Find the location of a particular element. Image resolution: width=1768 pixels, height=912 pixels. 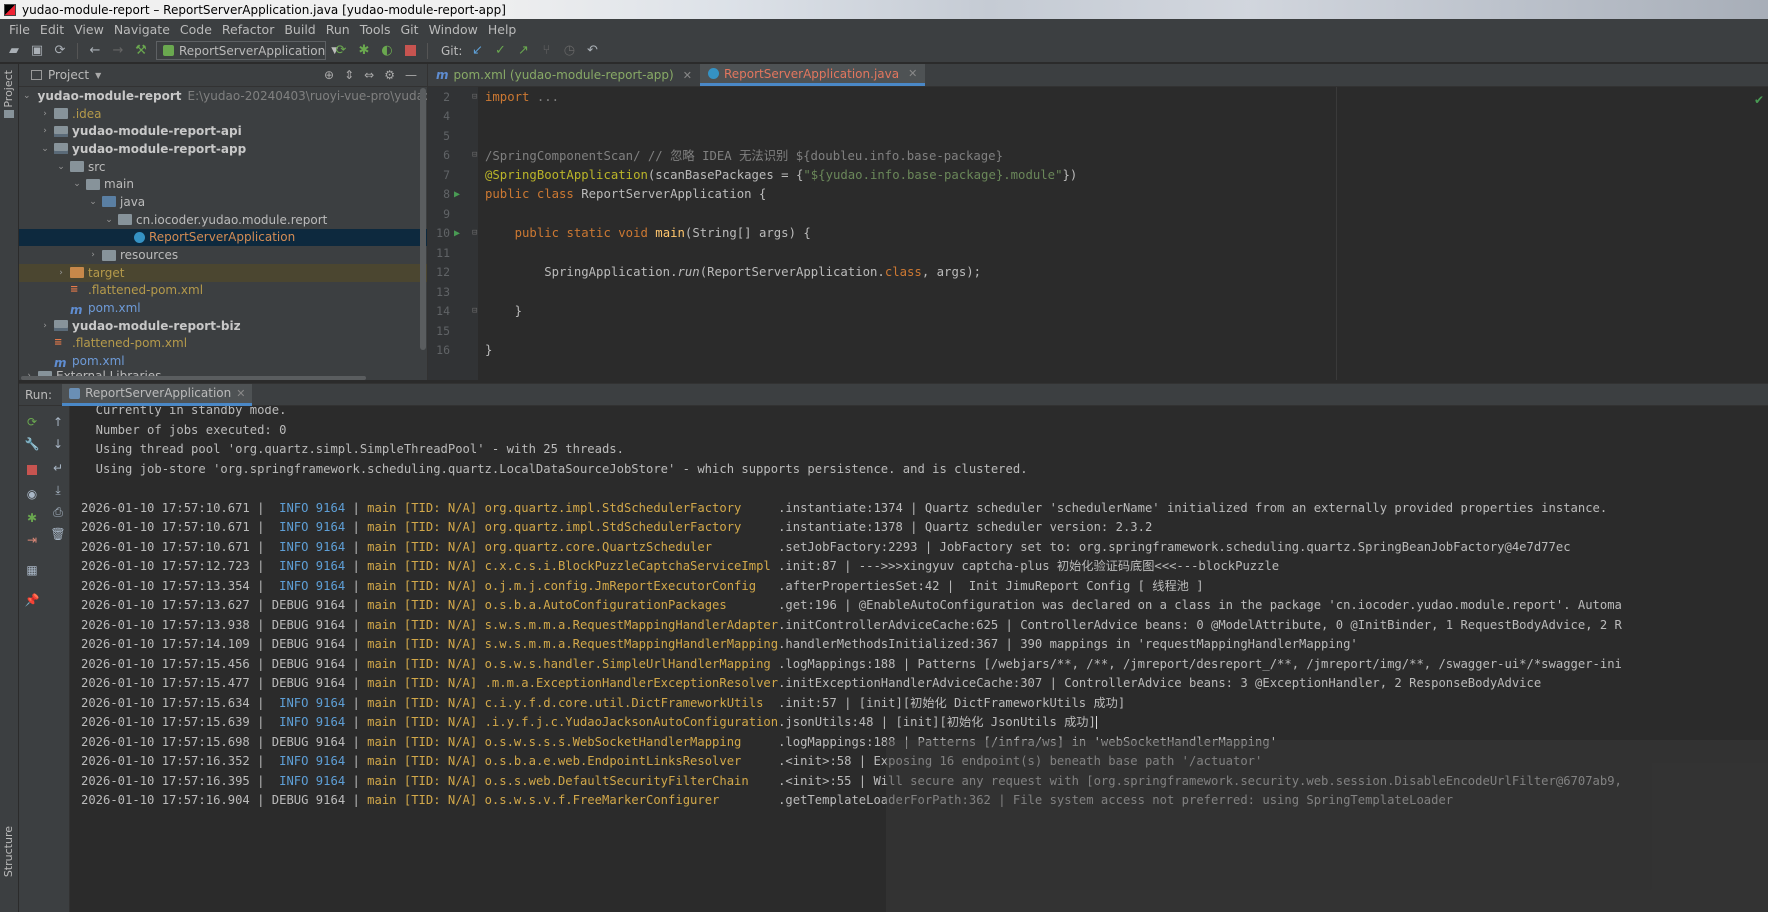

print-icon: ⎙ is located at coordinates (58, 512).